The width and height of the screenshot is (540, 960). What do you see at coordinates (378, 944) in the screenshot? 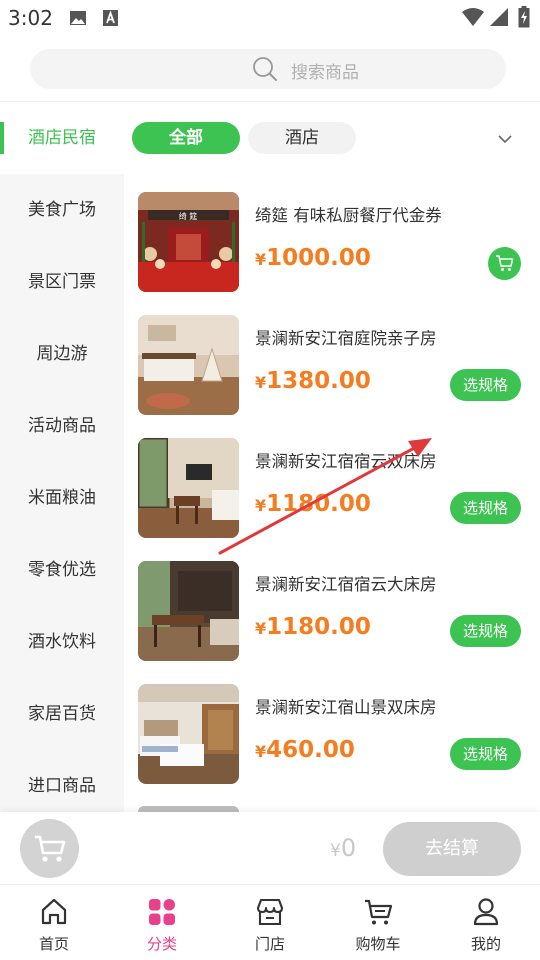
I see `nav-label: 购物车` at bounding box center [378, 944].